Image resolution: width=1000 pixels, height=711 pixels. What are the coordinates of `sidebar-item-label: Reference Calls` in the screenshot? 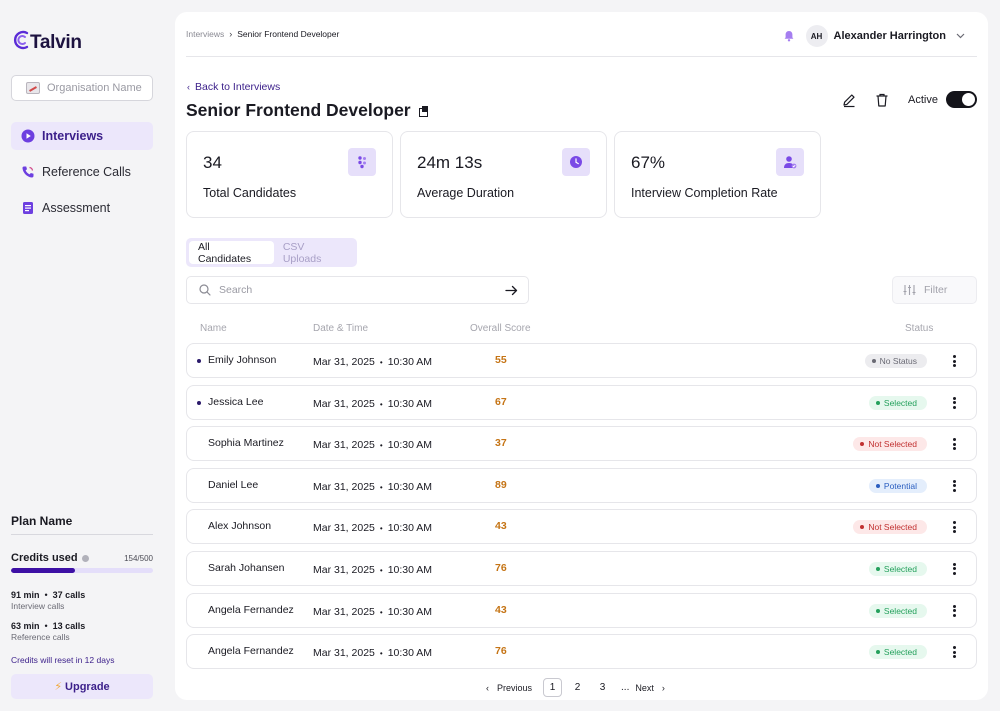 It's located at (86, 172).